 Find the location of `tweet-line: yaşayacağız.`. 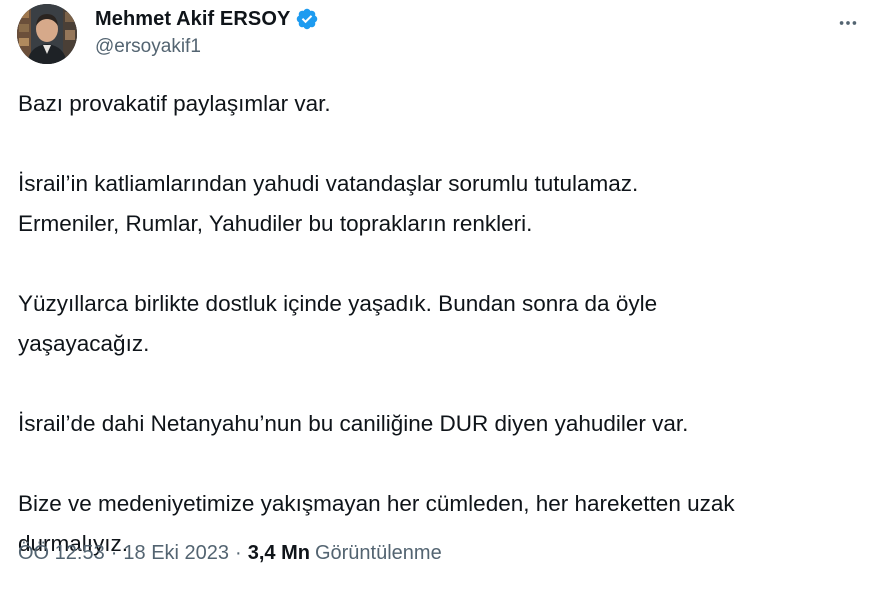

tweet-line: yaşayacağız. is located at coordinates (84, 343).